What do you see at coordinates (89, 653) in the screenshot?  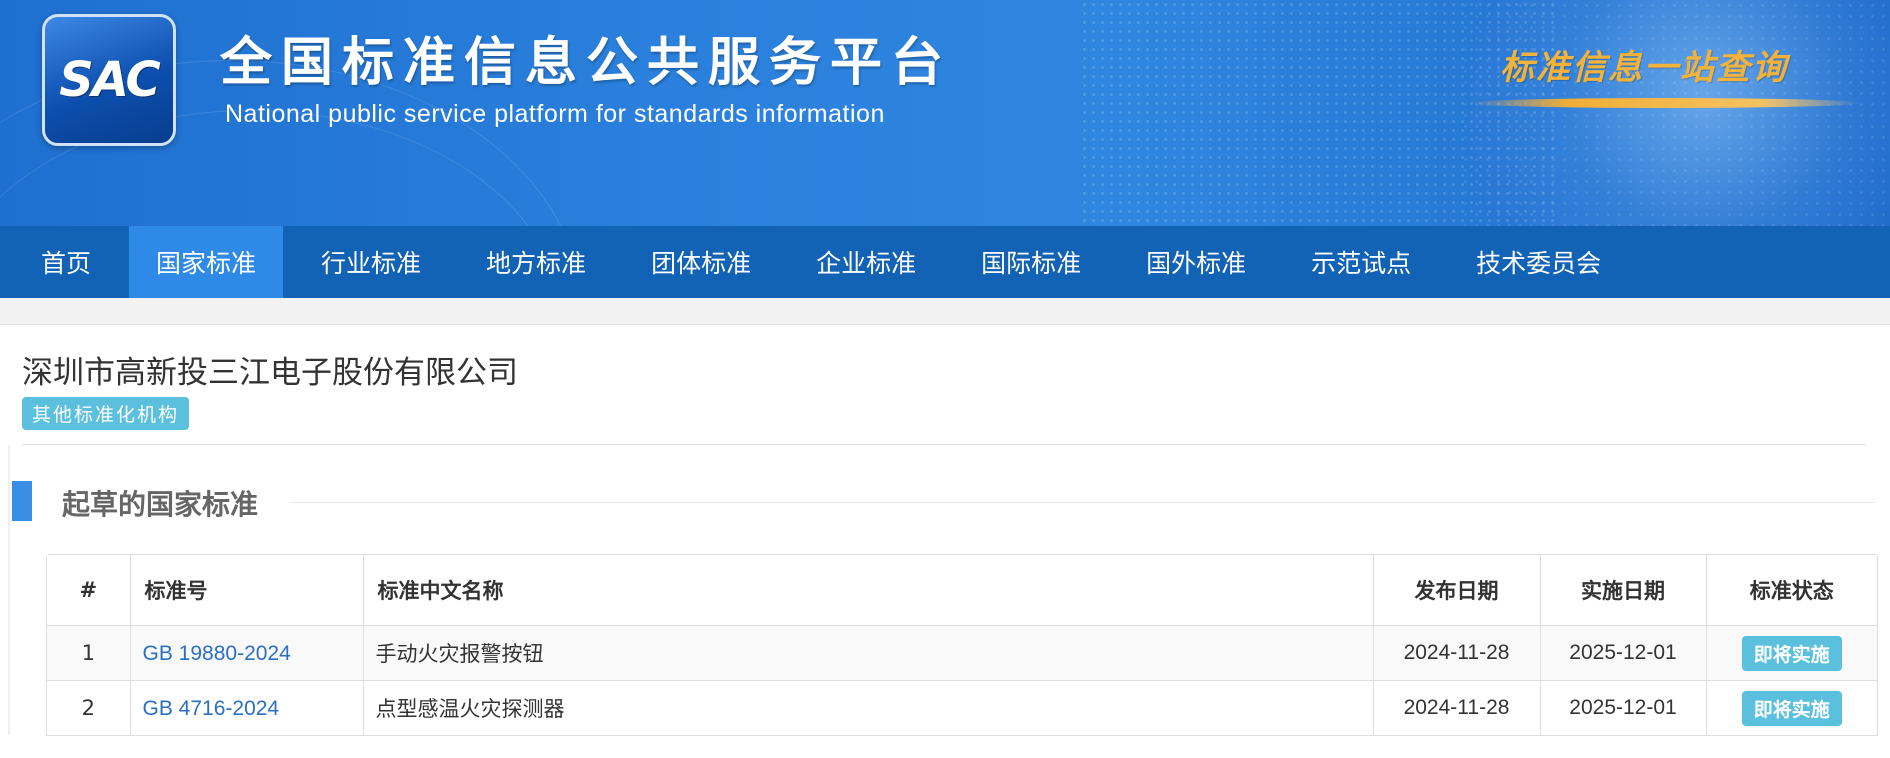 I see `row-index: 1` at bounding box center [89, 653].